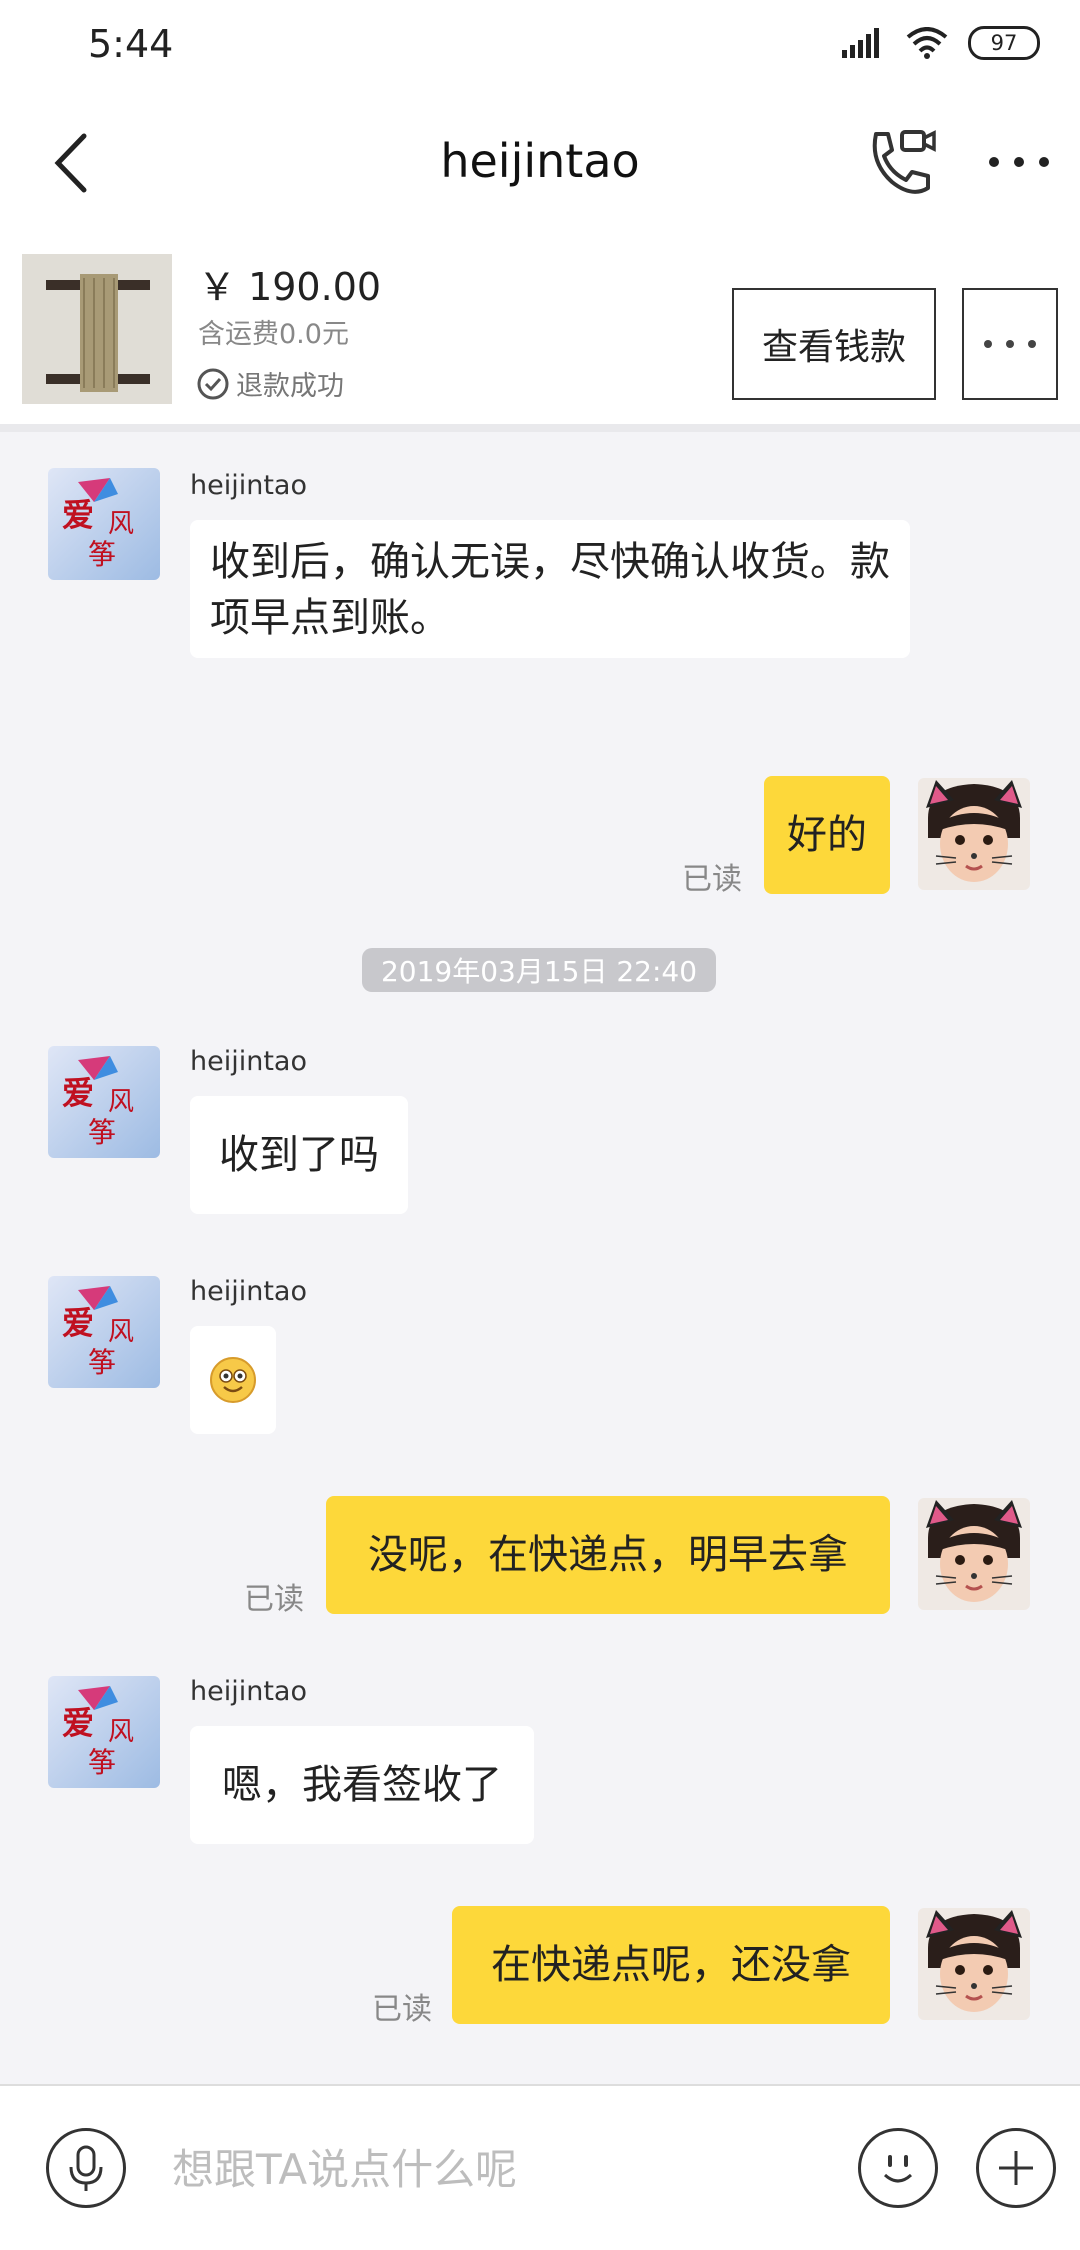 This screenshot has width=1080, height=2250. Describe the element at coordinates (1019, 162) in the screenshot. I see `more-options-icon` at that location.